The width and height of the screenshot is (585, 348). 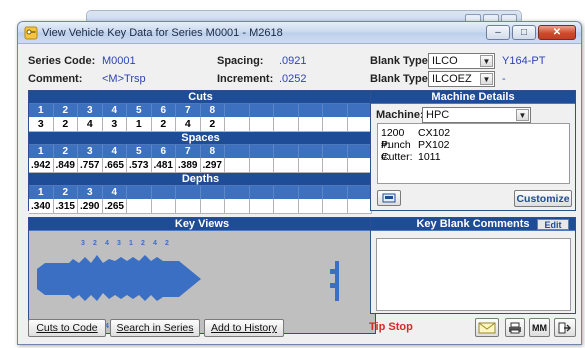 I want to click on cuts-header: Cuts, so click(x=200, y=97).